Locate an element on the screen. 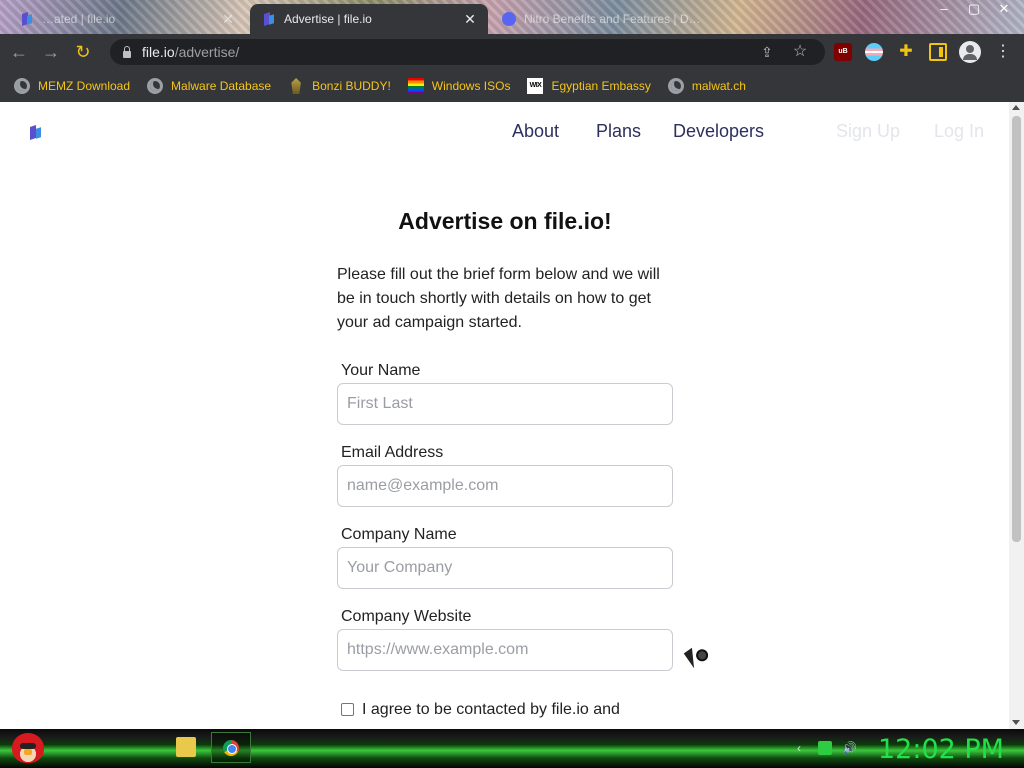 The width and height of the screenshot is (1024, 768). start-button is located at coordinates (28, 748).